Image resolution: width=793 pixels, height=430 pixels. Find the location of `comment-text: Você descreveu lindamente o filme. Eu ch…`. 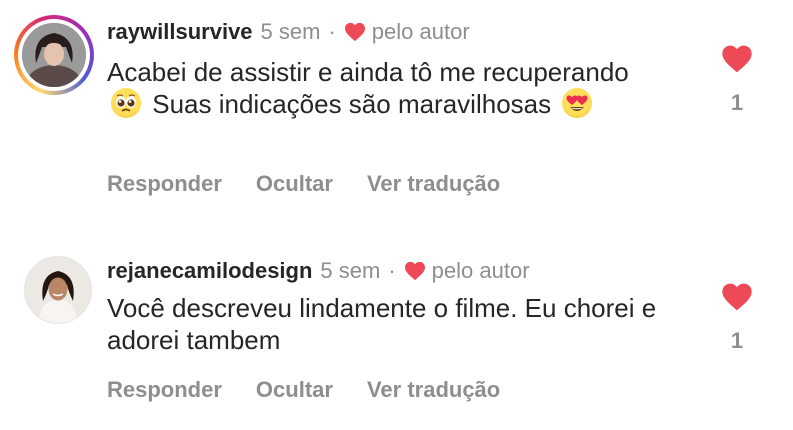

comment-text: Você descreveu lindamente o filme. Eu ch… is located at coordinates (382, 324).